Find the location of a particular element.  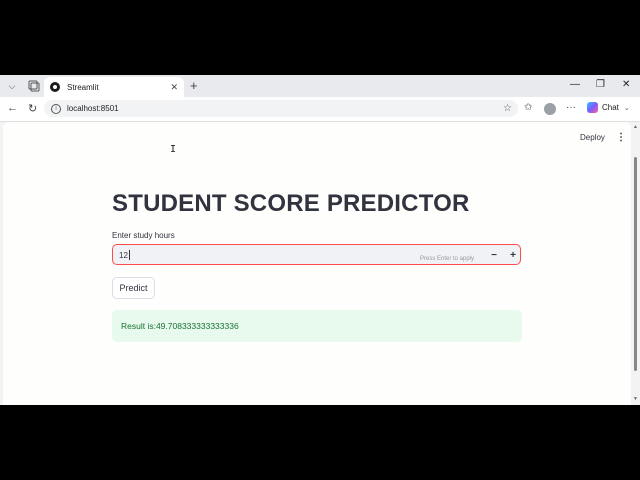

result-text: Result is:49.708333333333336 is located at coordinates (180, 326).